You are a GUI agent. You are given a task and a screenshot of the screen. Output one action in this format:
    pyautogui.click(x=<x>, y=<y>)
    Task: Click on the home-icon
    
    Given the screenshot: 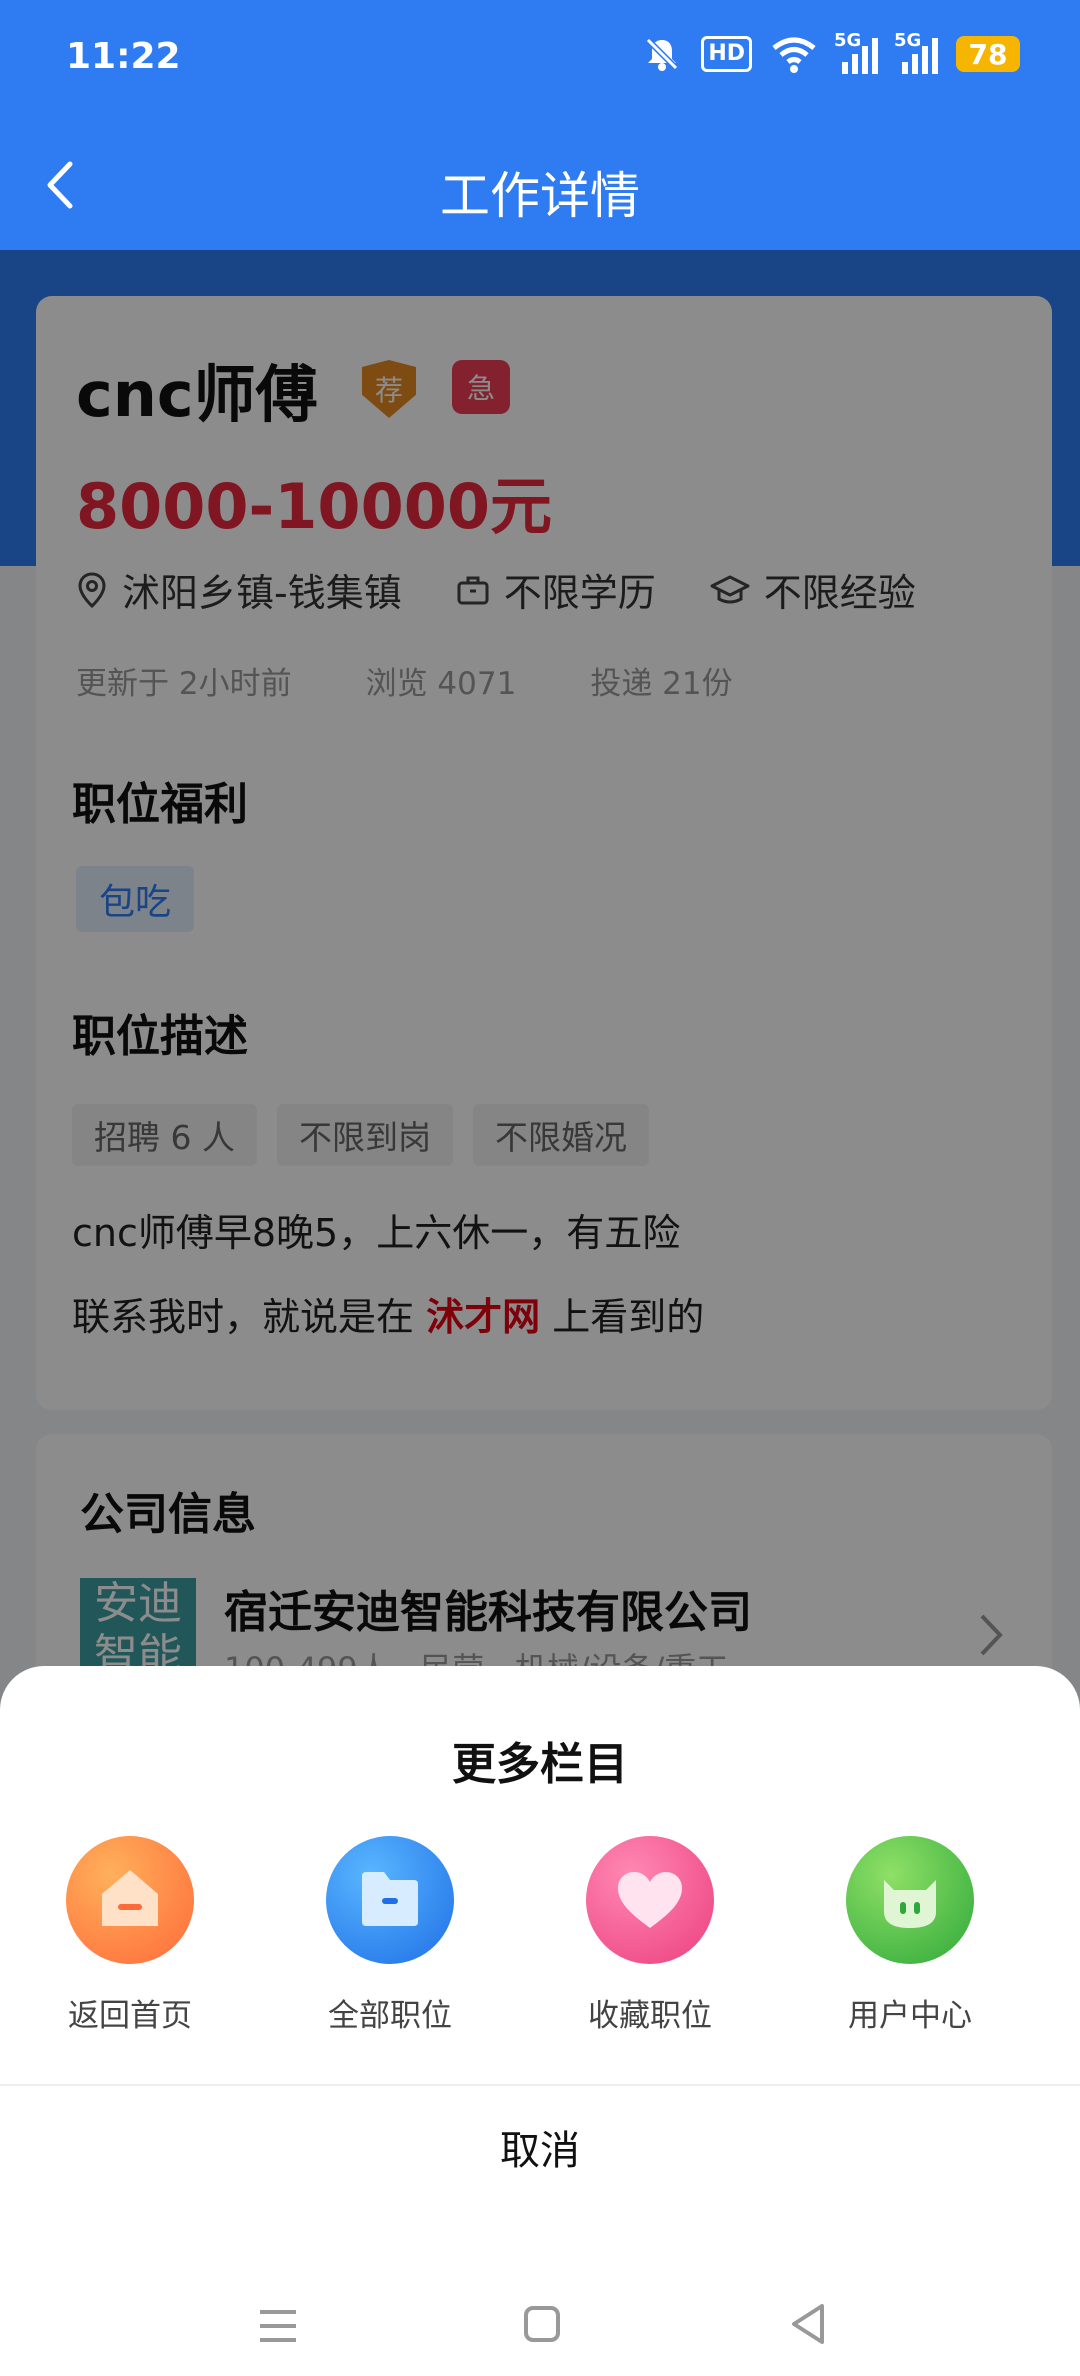 What is the action you would take?
    pyautogui.click(x=130, y=1900)
    